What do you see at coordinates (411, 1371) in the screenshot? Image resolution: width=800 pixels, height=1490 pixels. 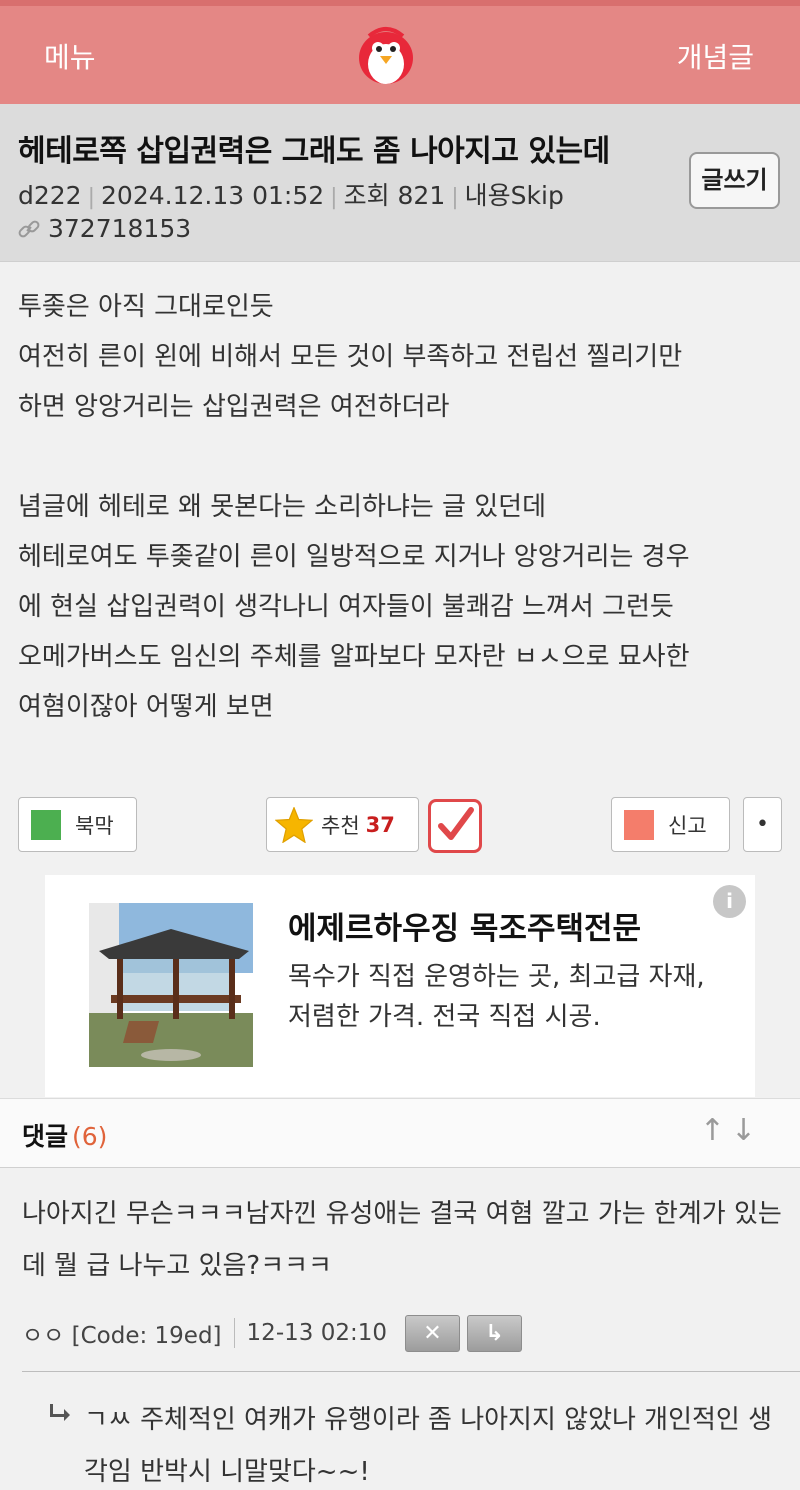 I see `comment-divider` at bounding box center [411, 1371].